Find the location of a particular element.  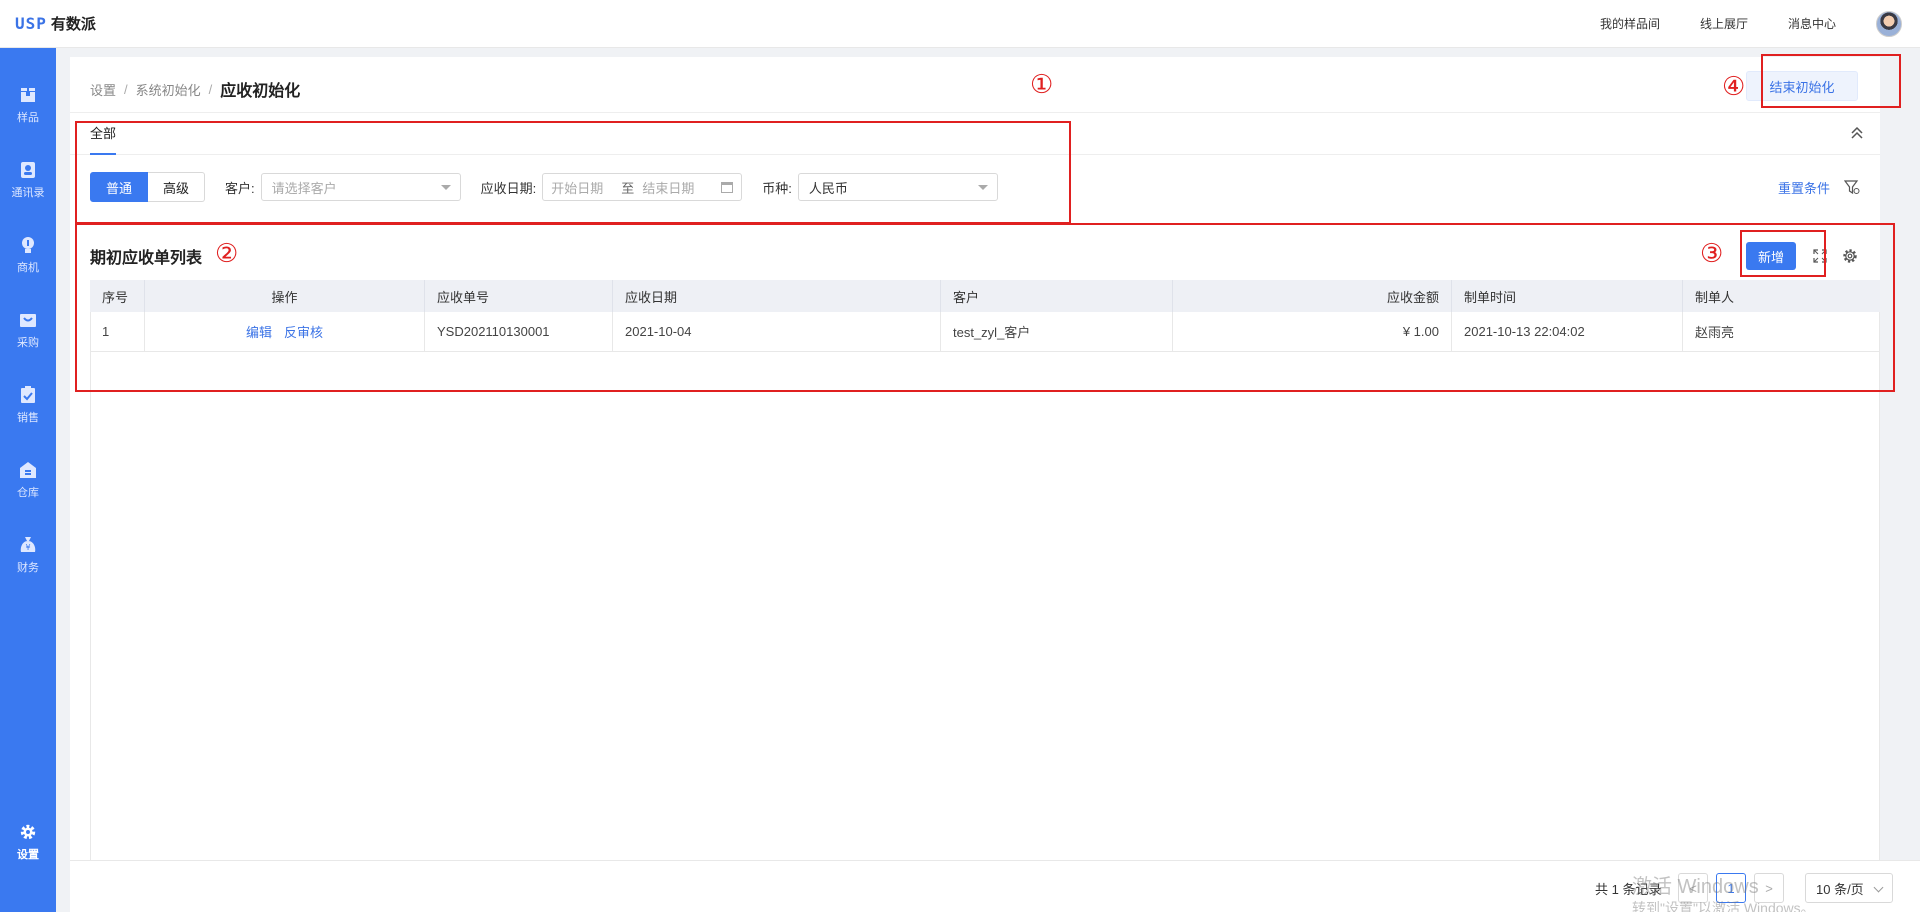

sidebar-item-label: 设置 is located at coordinates (28, 855).